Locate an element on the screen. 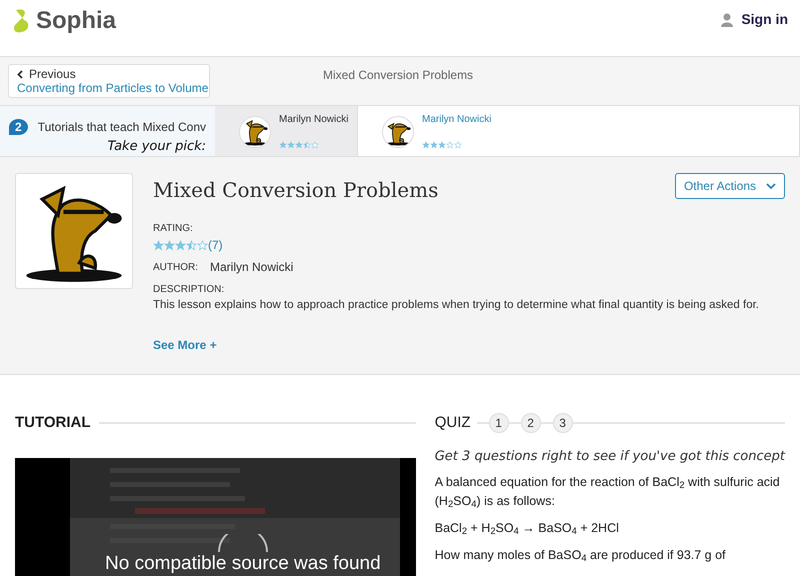 The width and height of the screenshot is (800, 576). quiz-step: 3 is located at coordinates (562, 423).